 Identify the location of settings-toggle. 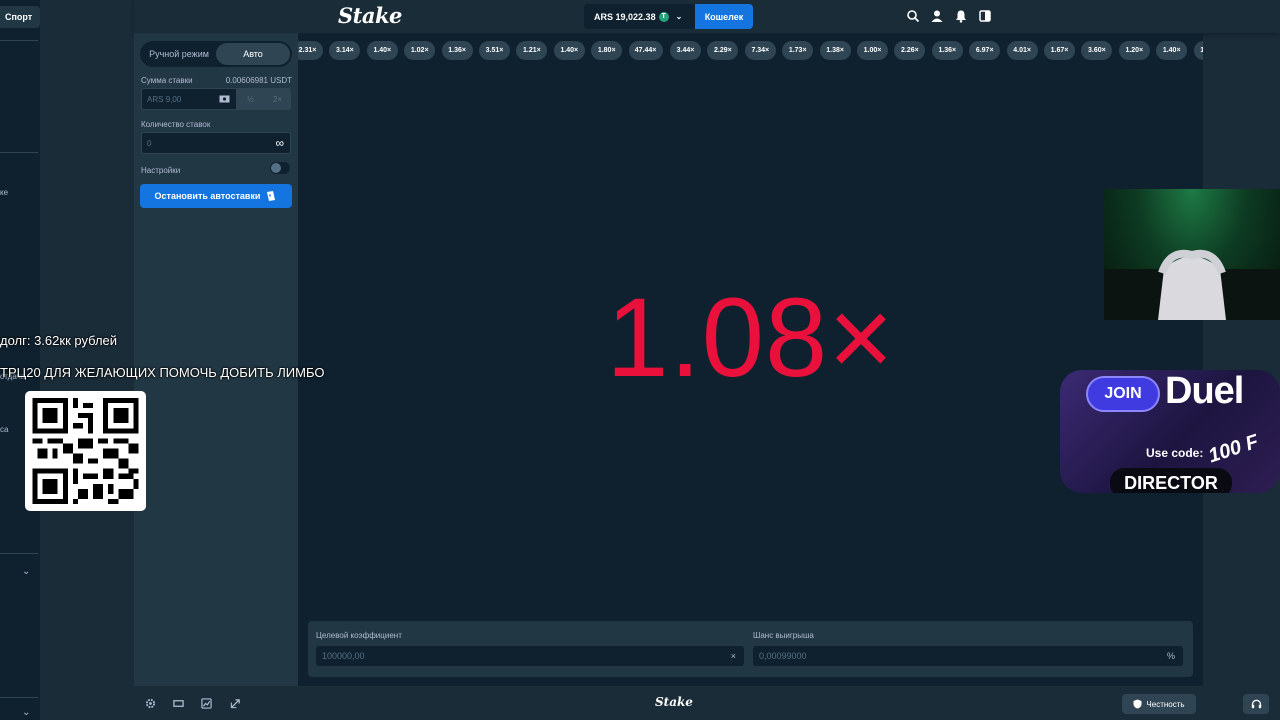
(280, 168).